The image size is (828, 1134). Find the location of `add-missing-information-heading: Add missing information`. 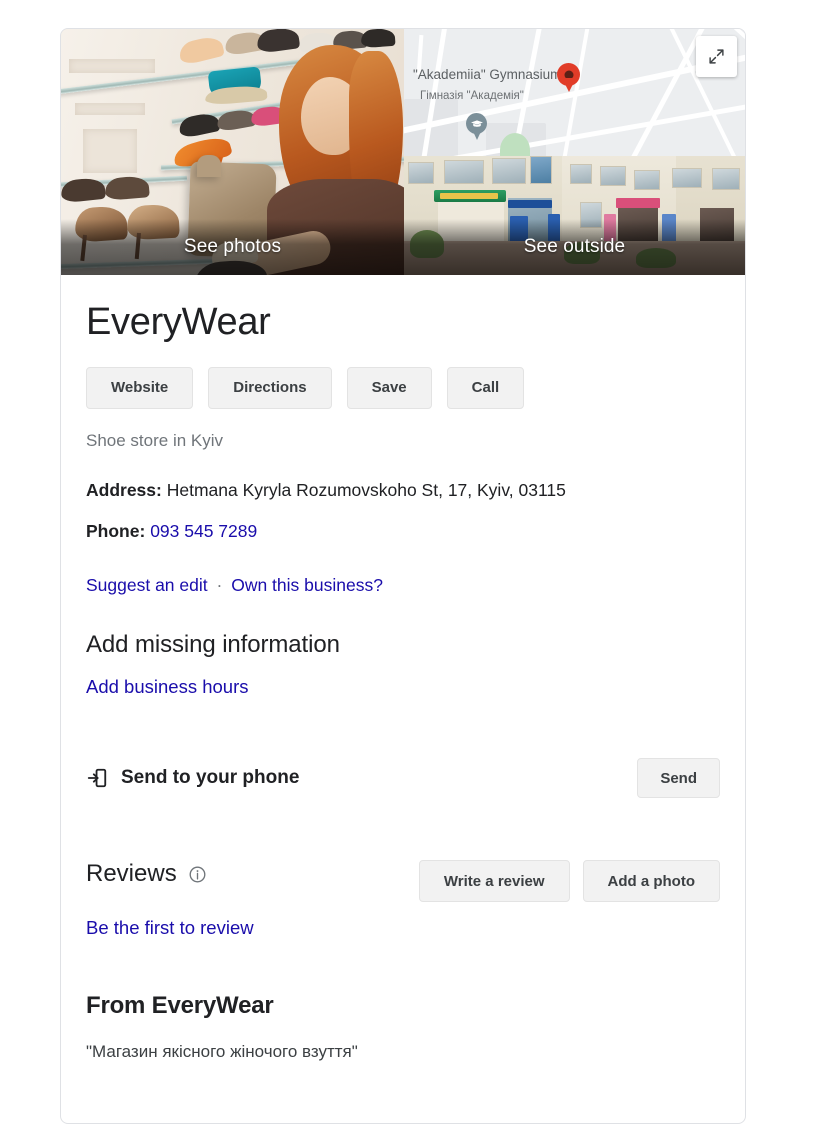

add-missing-information-heading: Add missing information is located at coordinates (213, 645).